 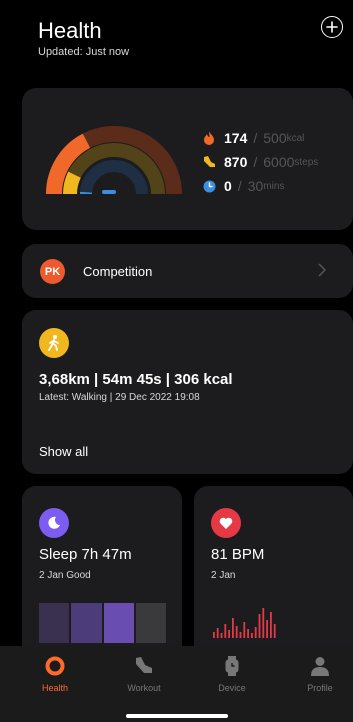 I want to click on walking-icon, so click(x=54, y=343).